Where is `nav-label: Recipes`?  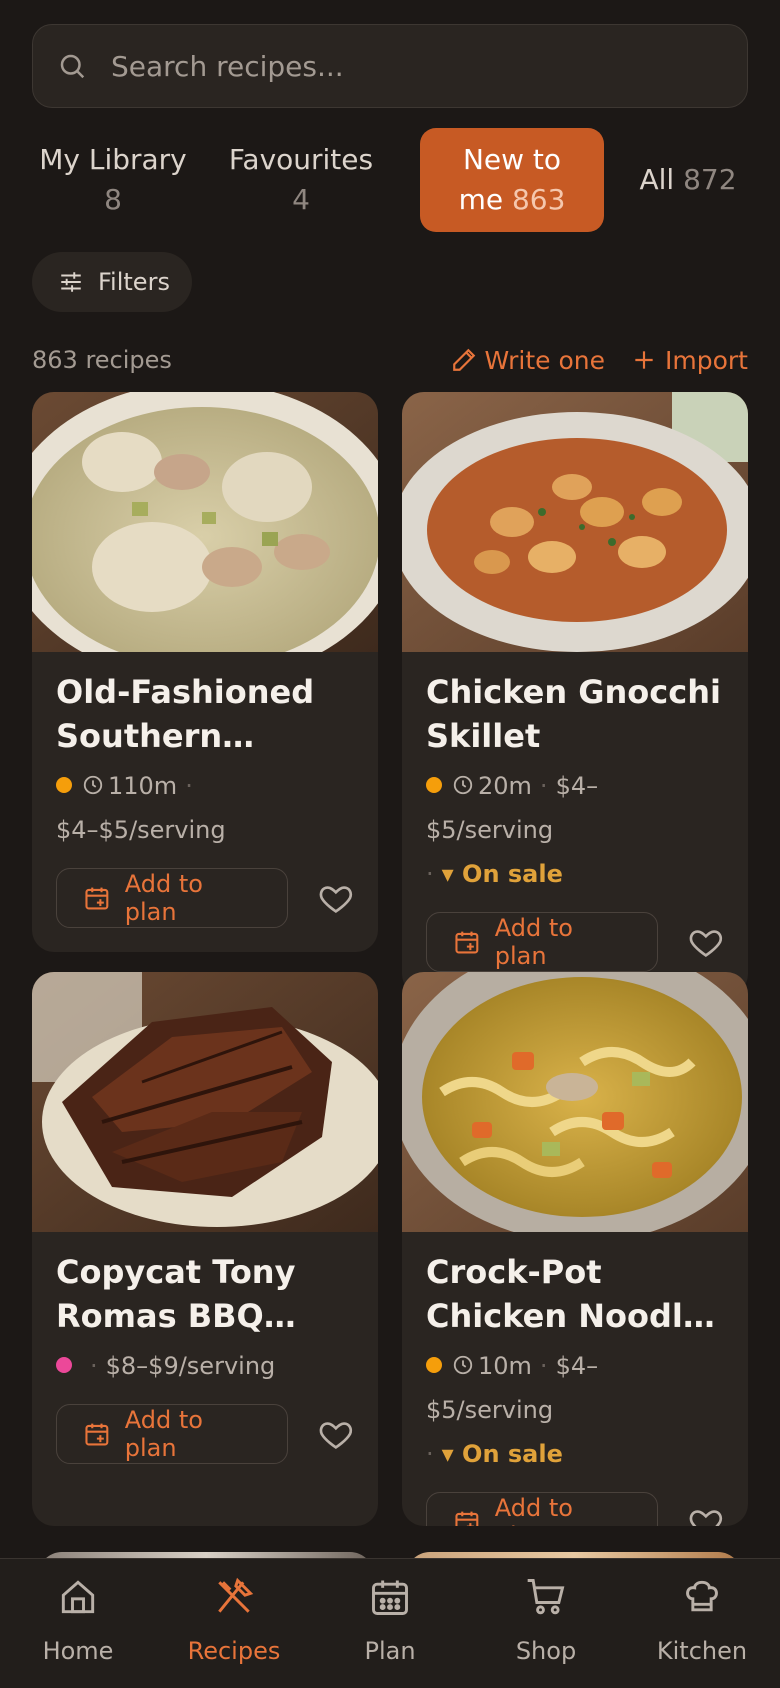
nav-label: Recipes is located at coordinates (234, 1651).